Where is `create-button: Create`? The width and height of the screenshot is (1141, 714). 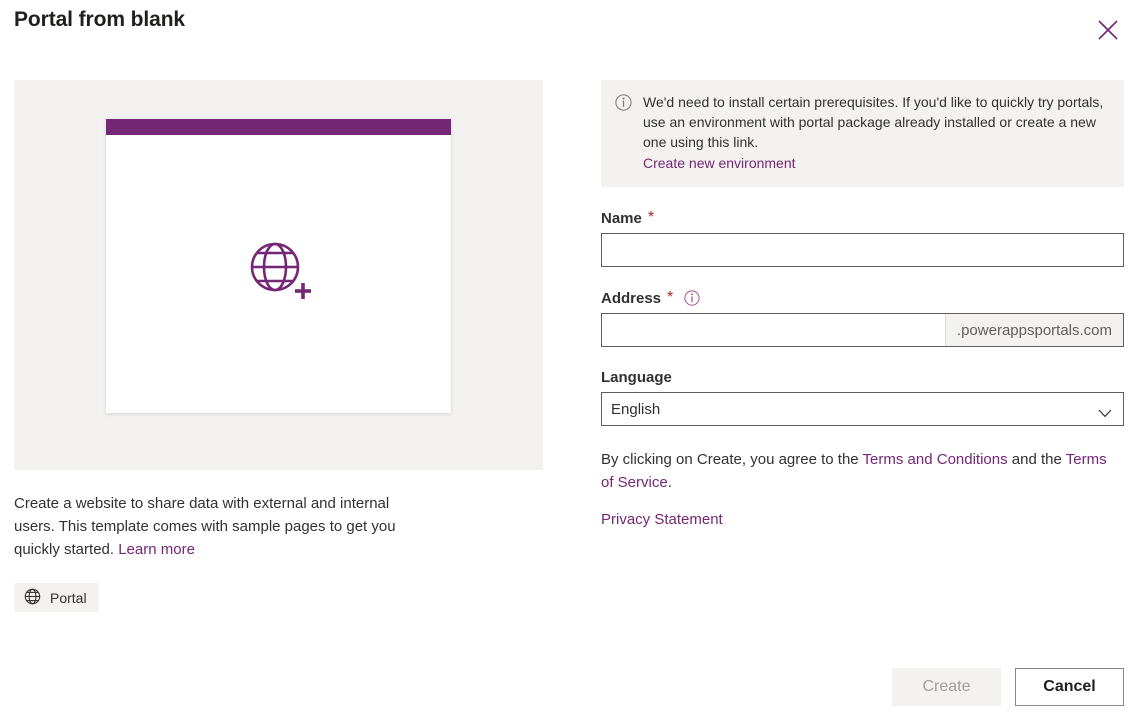
create-button: Create is located at coordinates (946, 687).